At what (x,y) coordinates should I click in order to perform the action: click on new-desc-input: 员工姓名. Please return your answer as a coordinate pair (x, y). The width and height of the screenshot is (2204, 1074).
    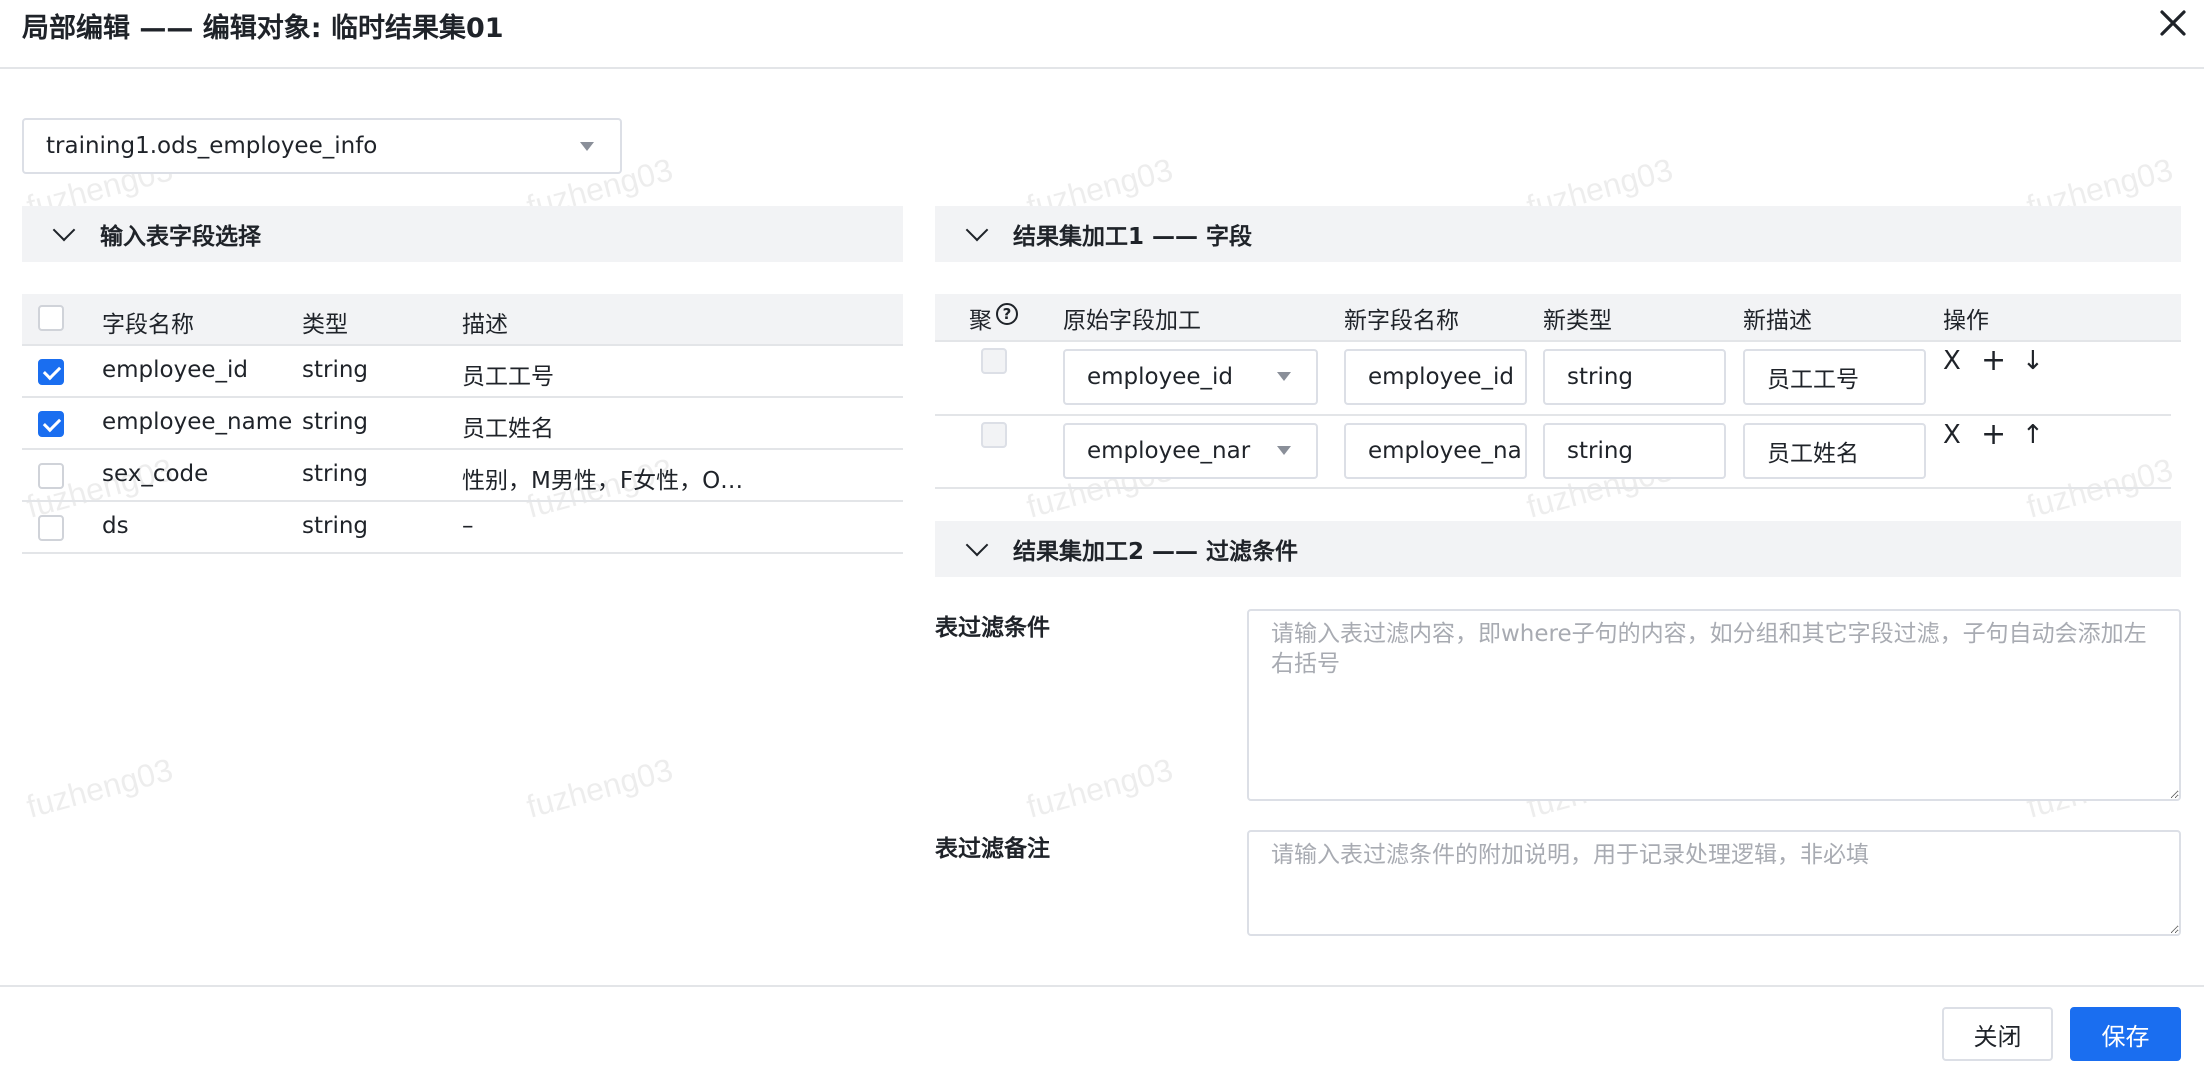
    Looking at the image, I should click on (1834, 451).